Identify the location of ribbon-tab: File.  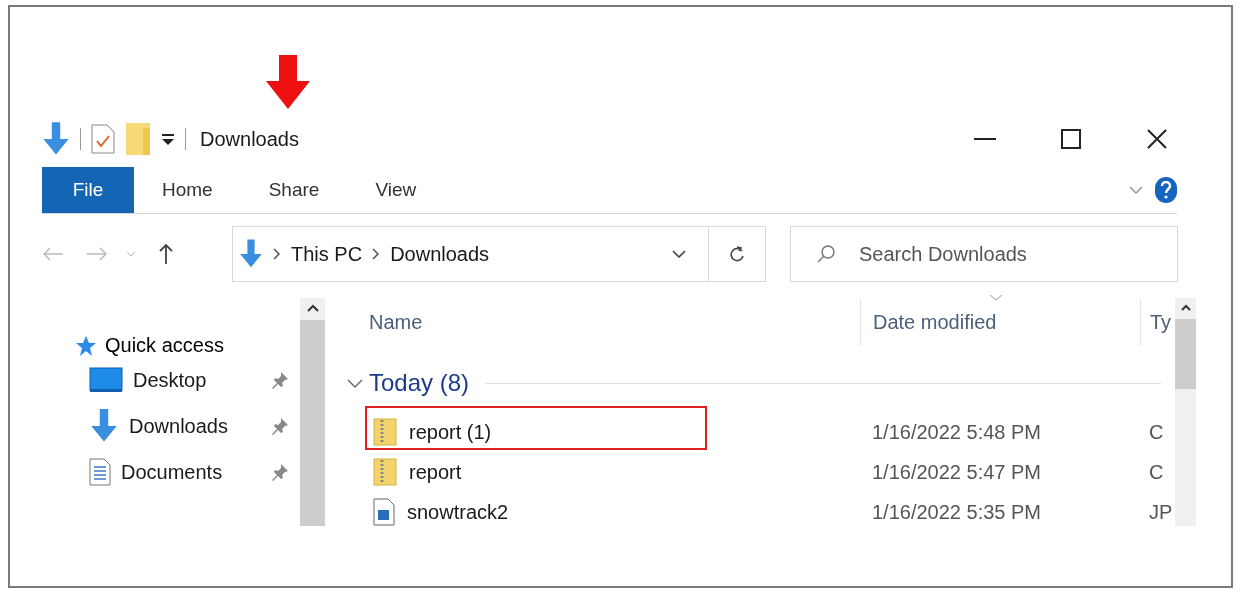
(88, 190).